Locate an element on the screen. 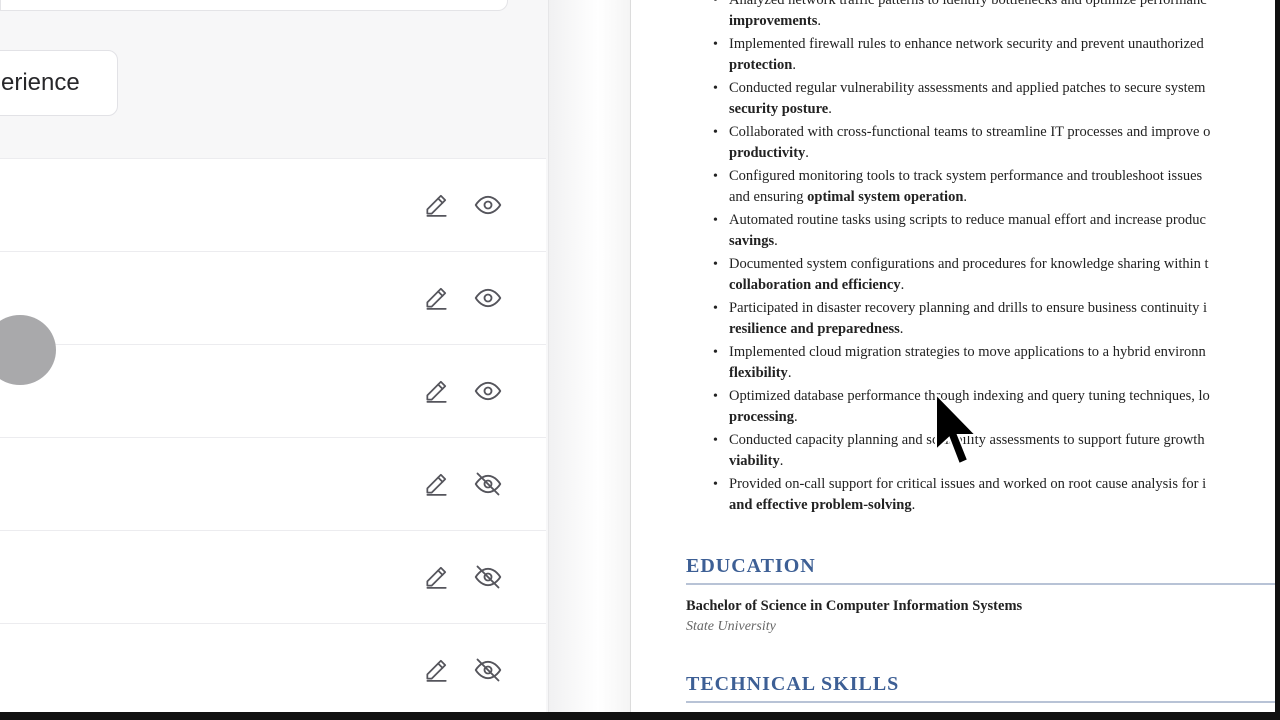 The height and width of the screenshot is (720, 1280). bullet-emphasis: productivity is located at coordinates (767, 153).